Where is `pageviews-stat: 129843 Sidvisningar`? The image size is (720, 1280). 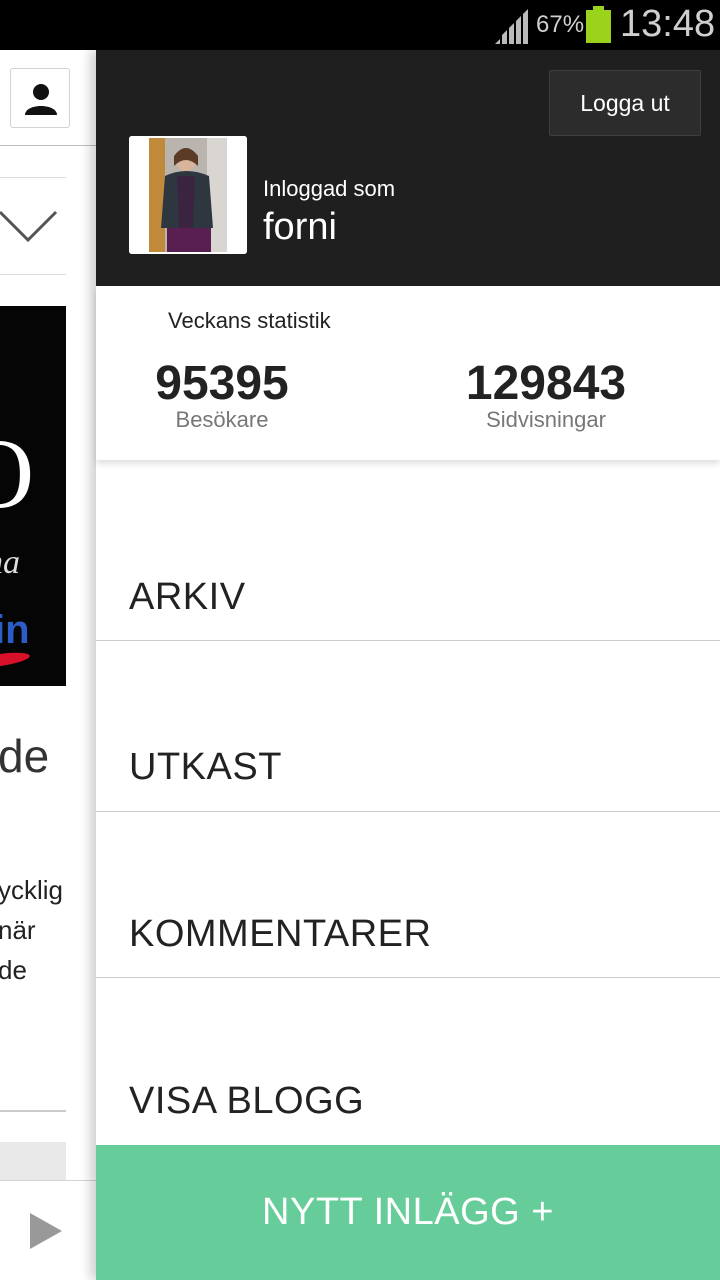
pageviews-stat: 129843 Sidvisningar is located at coordinates (546, 394).